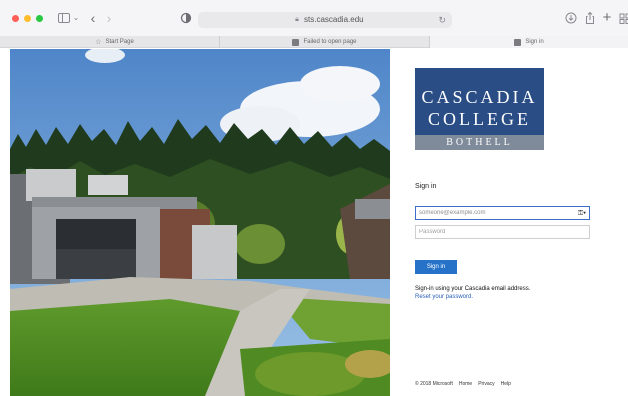  I want to click on footer-link-privacy: Privacy, so click(486, 384).